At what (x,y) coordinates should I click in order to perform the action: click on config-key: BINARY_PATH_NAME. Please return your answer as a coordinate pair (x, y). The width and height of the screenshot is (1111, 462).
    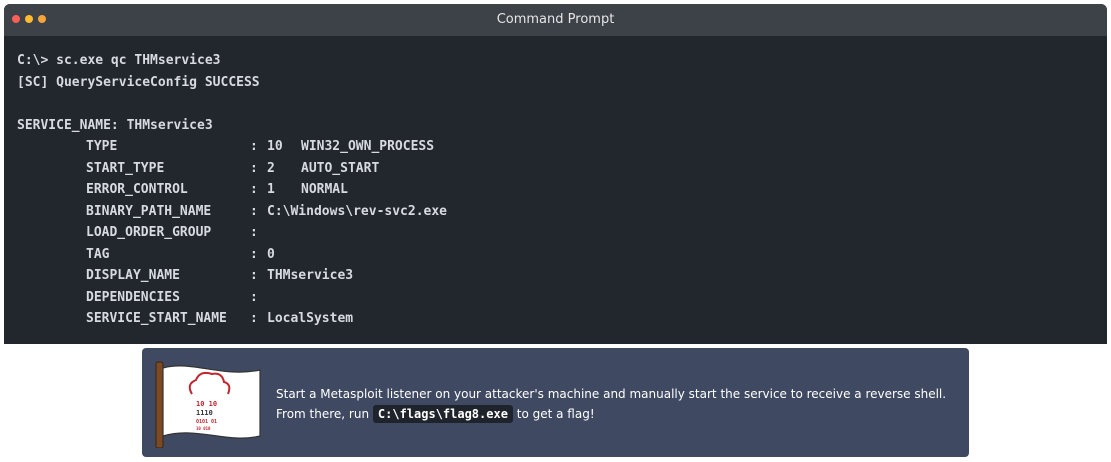
    Looking at the image, I should click on (149, 211).